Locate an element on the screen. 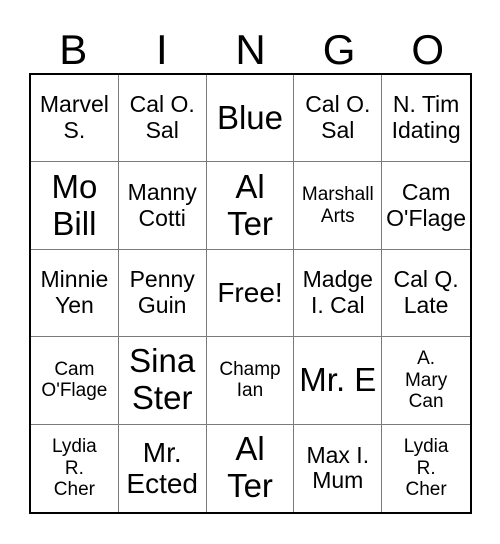  bingo-header-cell-g: G is located at coordinates (339, 45).